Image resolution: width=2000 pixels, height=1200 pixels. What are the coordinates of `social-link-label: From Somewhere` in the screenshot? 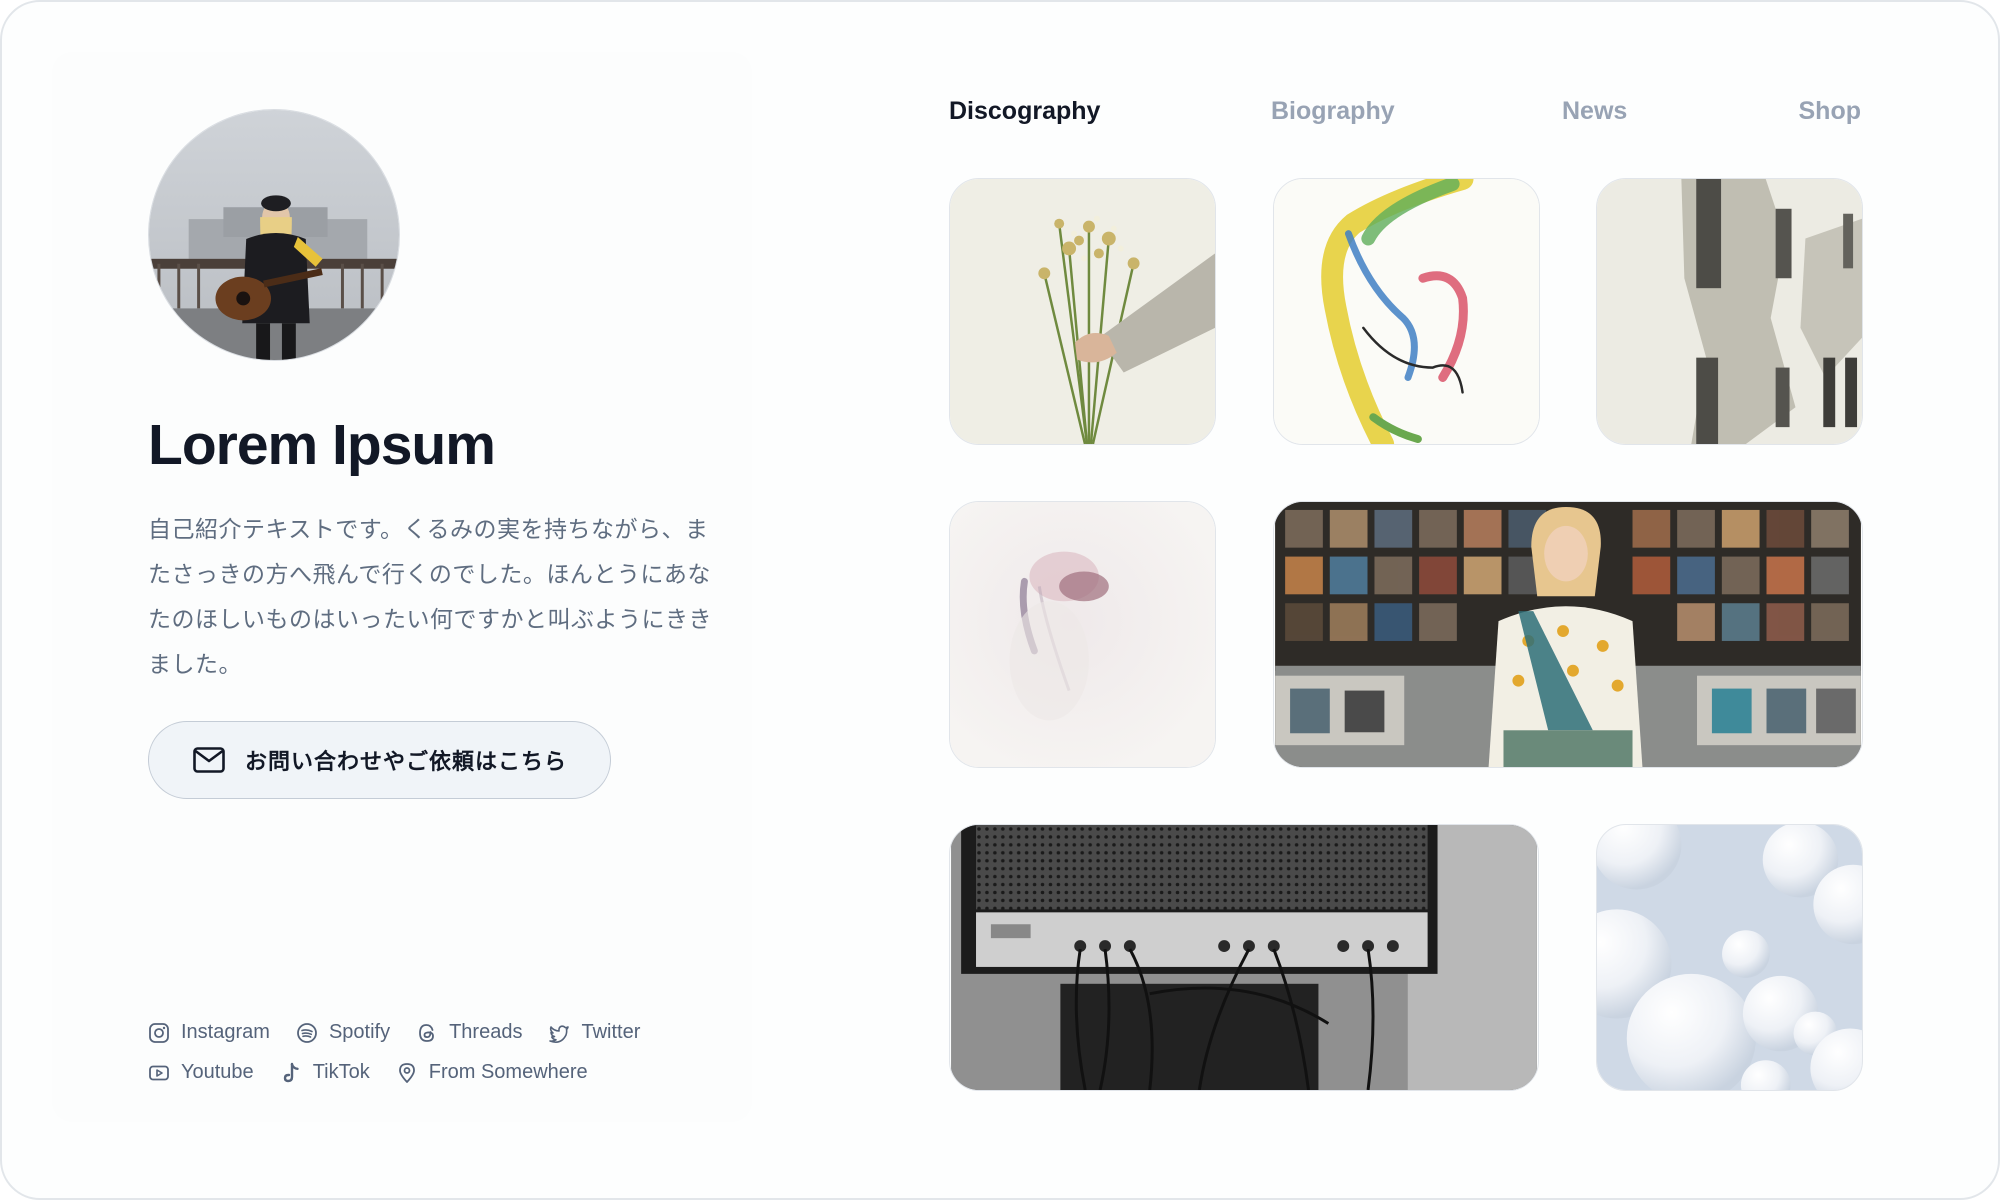 It's located at (508, 1072).